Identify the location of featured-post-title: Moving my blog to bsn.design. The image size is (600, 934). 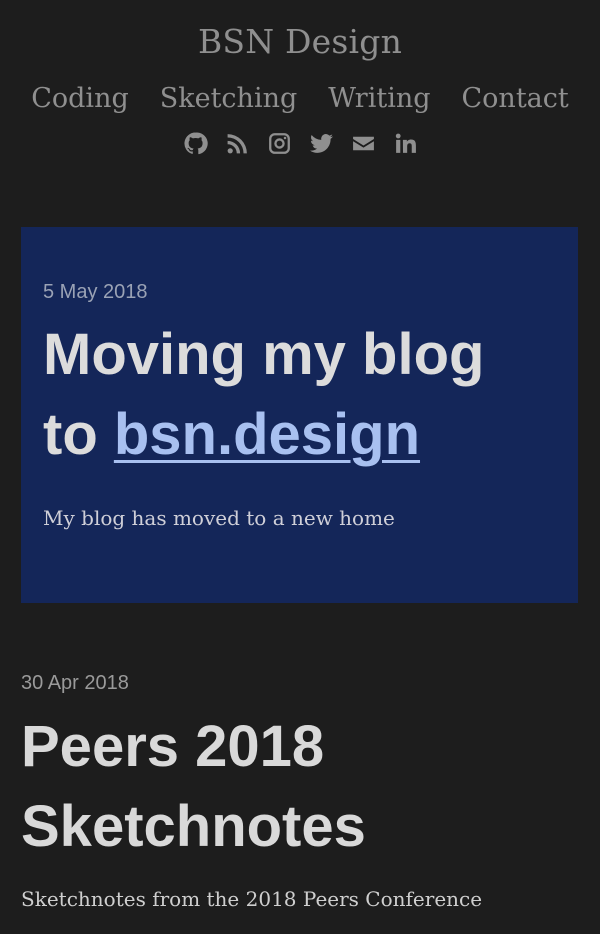
(298, 395).